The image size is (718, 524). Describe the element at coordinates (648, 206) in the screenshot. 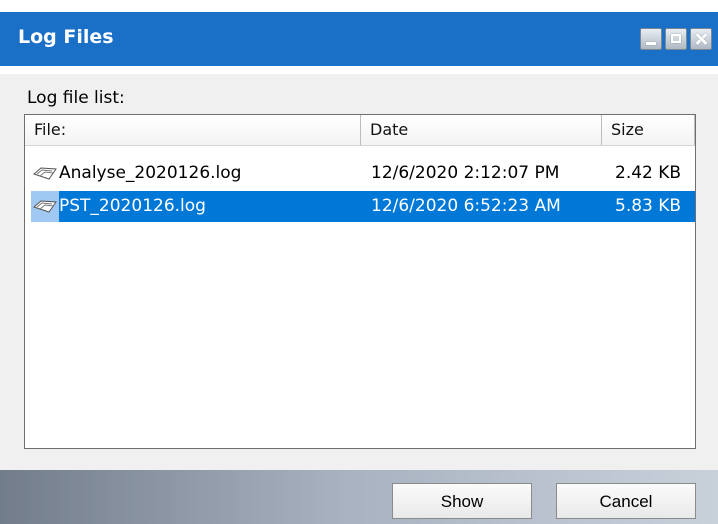

I see `file-size: 5.83 KB` at that location.